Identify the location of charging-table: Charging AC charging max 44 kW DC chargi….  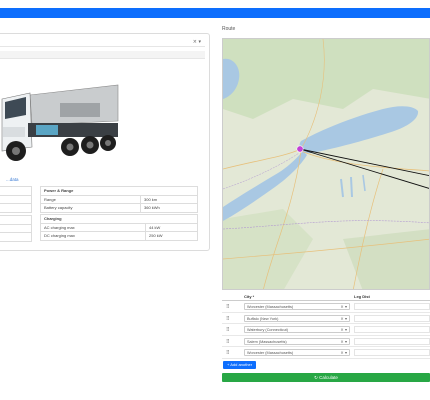
(119, 227).